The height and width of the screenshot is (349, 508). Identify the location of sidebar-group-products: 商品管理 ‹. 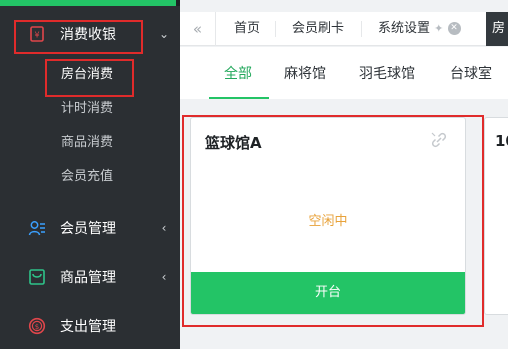
(100, 277).